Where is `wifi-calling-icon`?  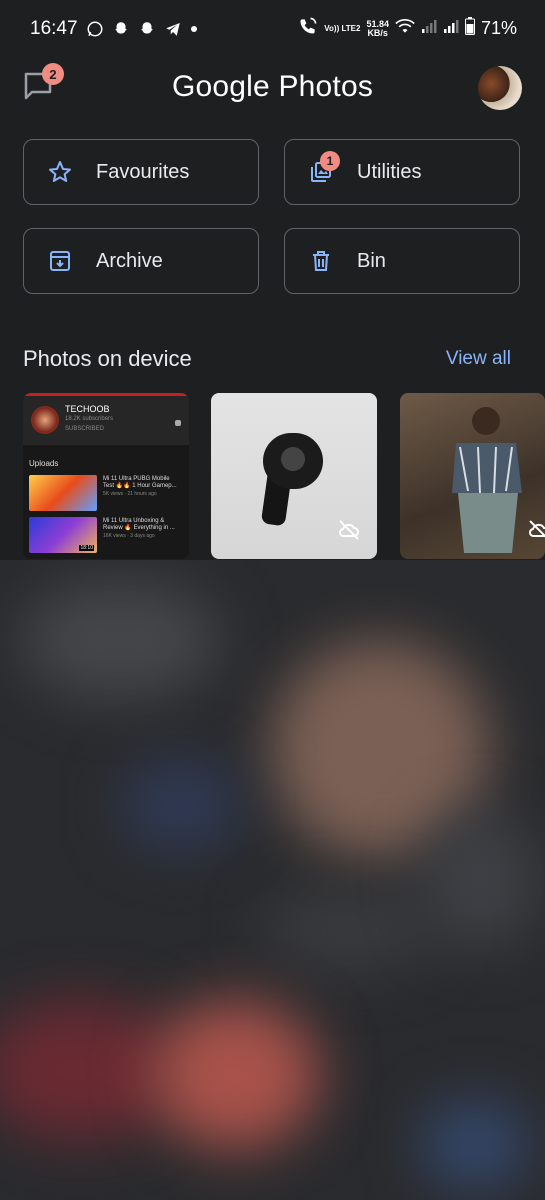 wifi-calling-icon is located at coordinates (308, 28).